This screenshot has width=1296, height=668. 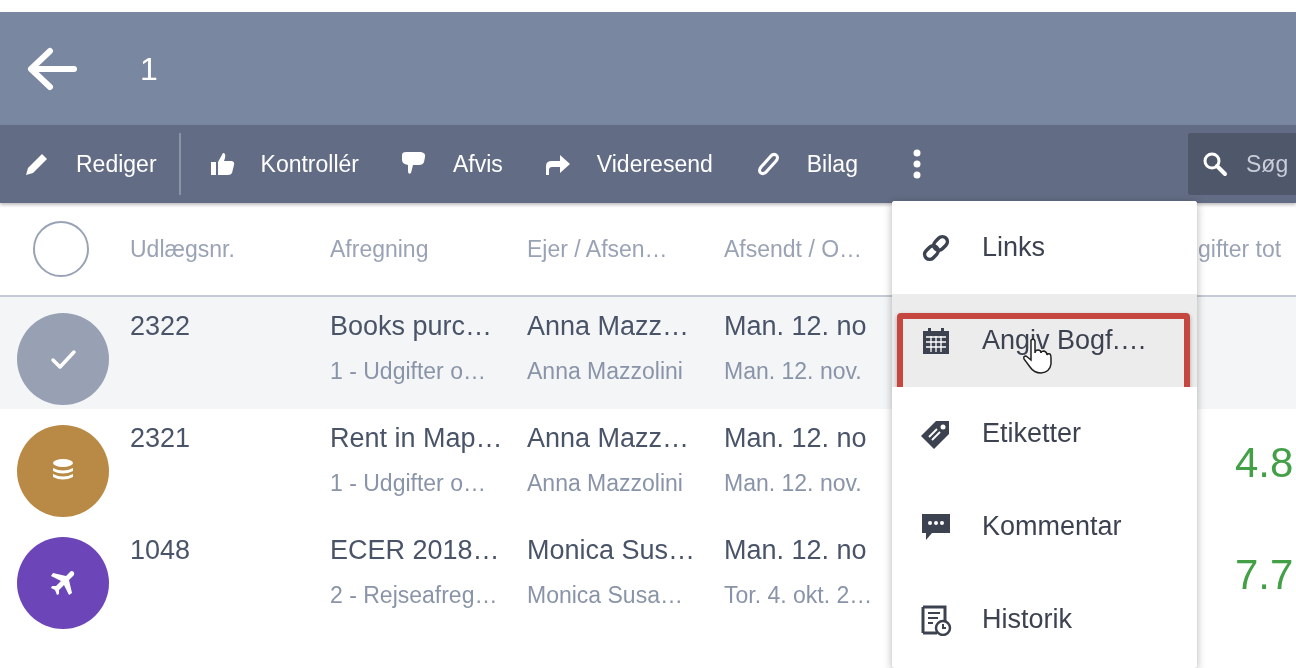 I want to click on toolbar-button: Videresend, so click(x=627, y=164).